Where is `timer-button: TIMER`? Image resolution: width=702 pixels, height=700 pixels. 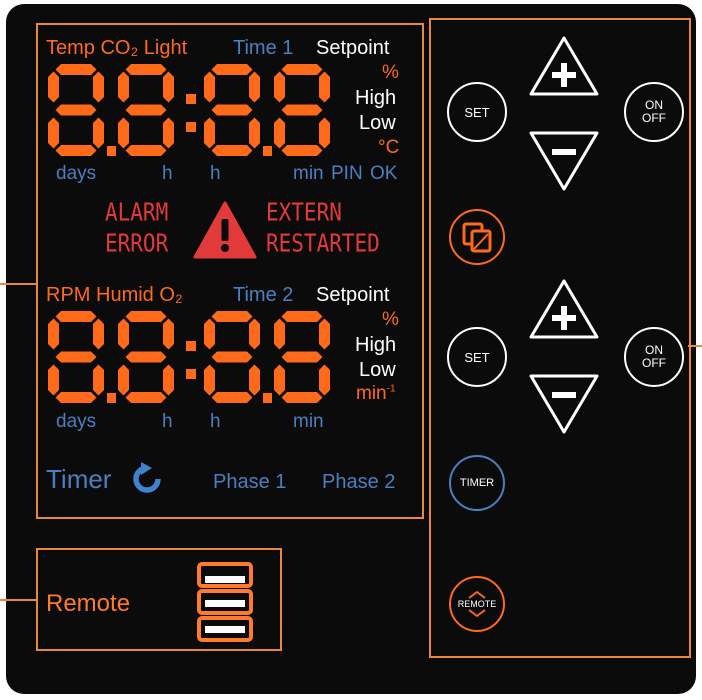
timer-button: TIMER is located at coordinates (477, 483).